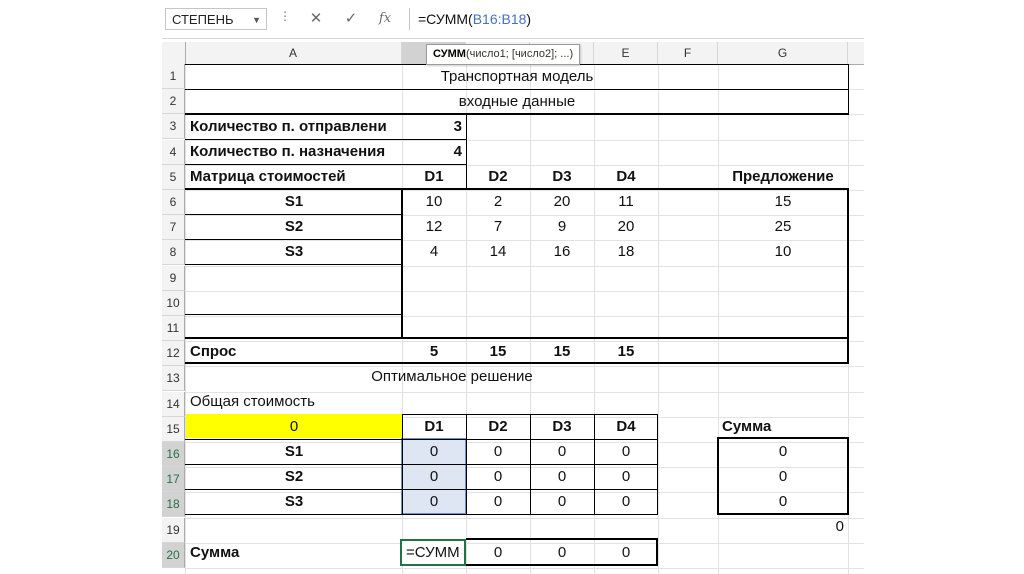  What do you see at coordinates (688, 53) in the screenshot?
I see `column-header-f: F` at bounding box center [688, 53].